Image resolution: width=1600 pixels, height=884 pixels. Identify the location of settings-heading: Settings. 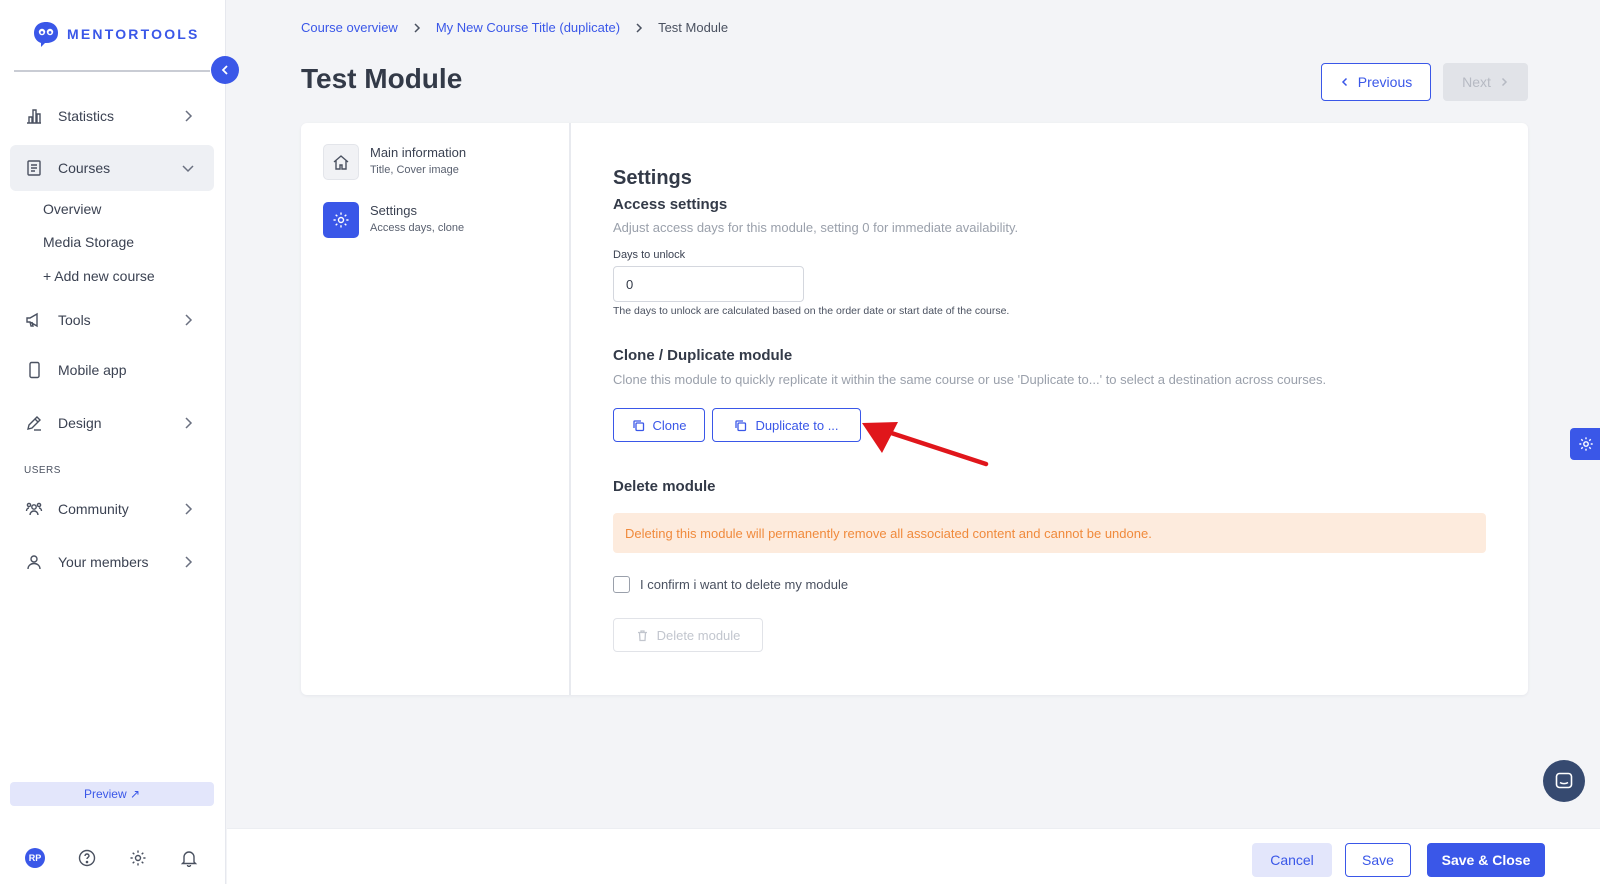
(652, 178).